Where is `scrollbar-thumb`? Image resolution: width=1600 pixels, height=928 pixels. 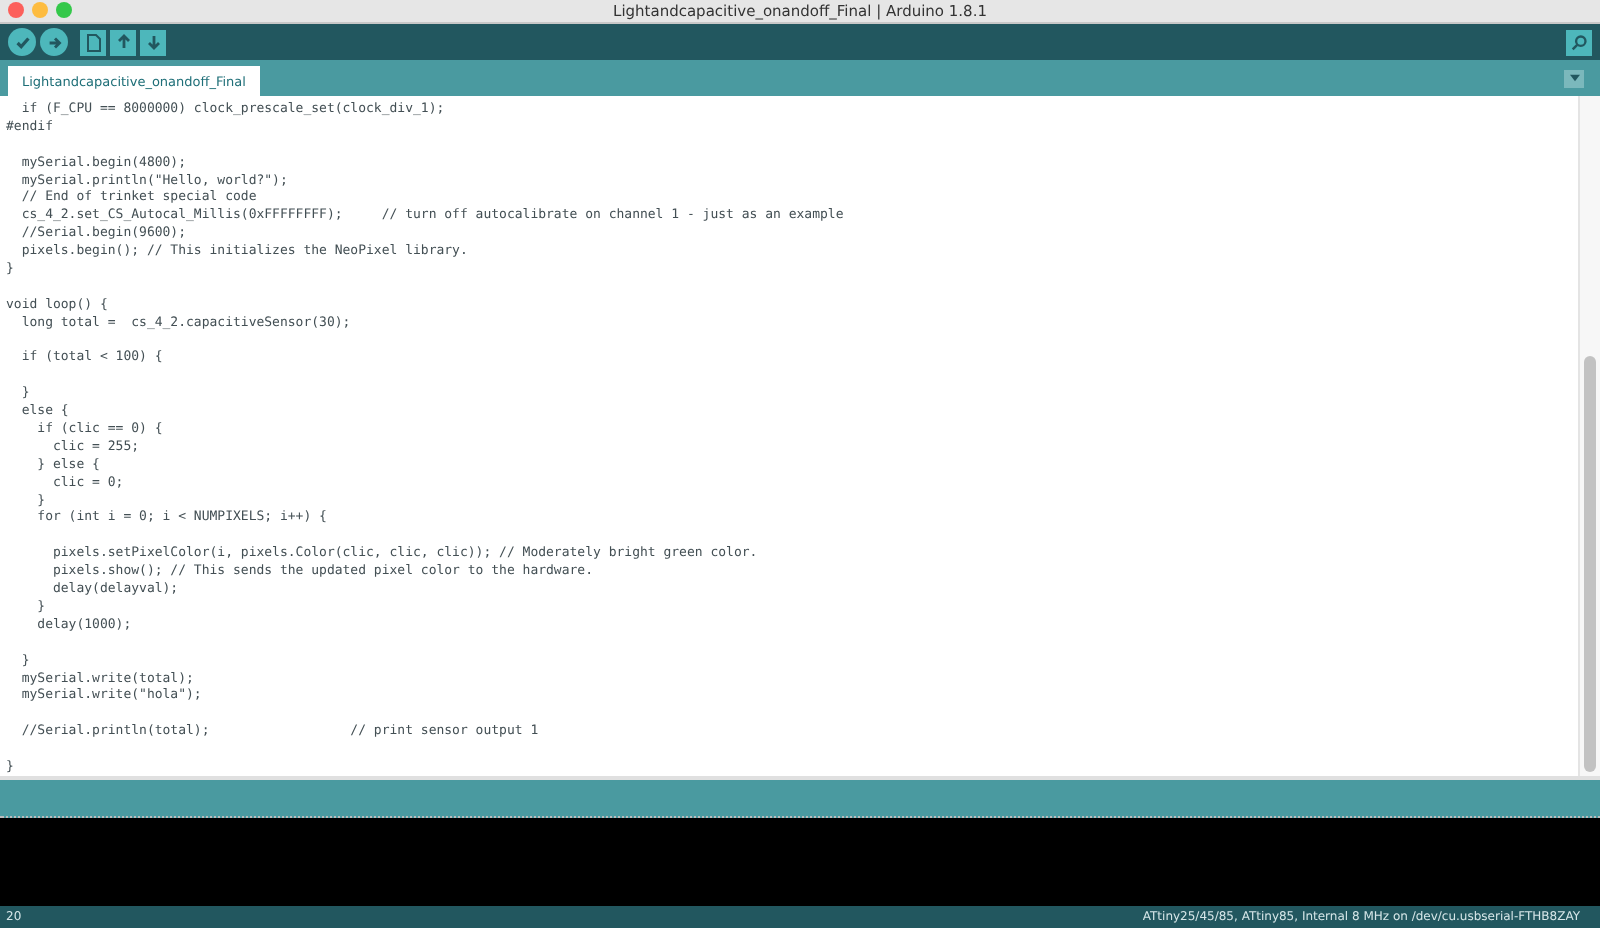
scrollbar-thumb is located at coordinates (1590, 564).